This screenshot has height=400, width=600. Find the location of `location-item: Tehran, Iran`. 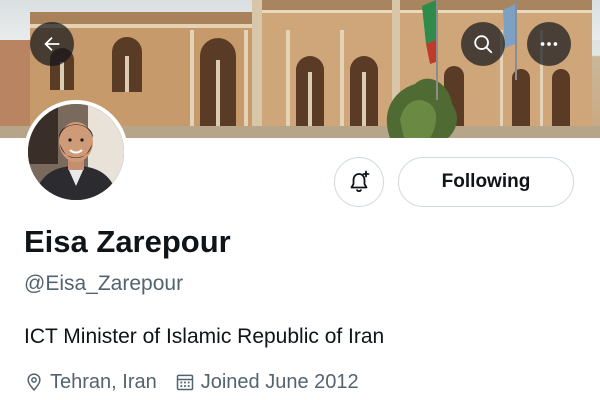

location-item: Tehran, Iran is located at coordinates (90, 382).